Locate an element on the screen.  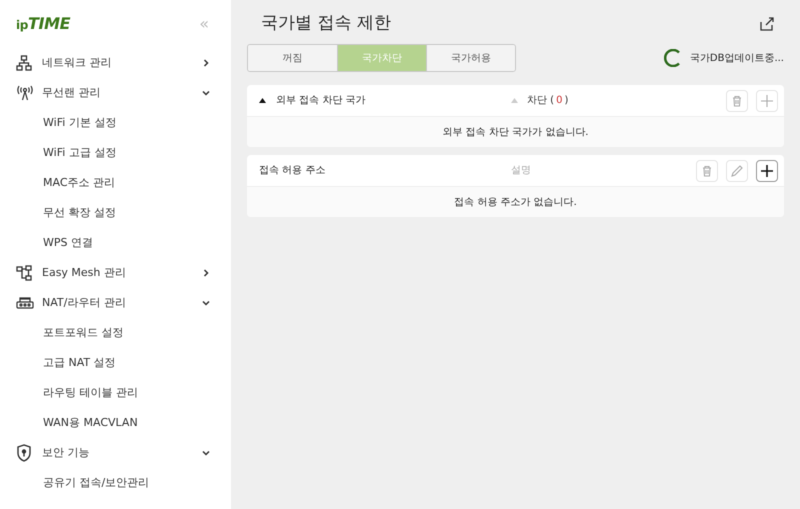
network-icon is located at coordinates (24, 63).